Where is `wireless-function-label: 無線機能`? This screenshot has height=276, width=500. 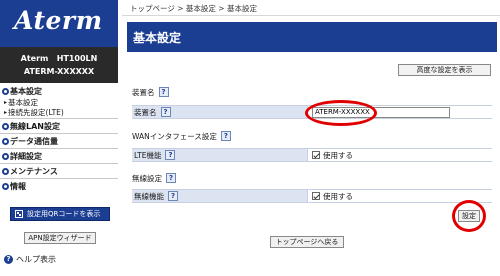 wireless-function-label: 無線機能 is located at coordinates (149, 196).